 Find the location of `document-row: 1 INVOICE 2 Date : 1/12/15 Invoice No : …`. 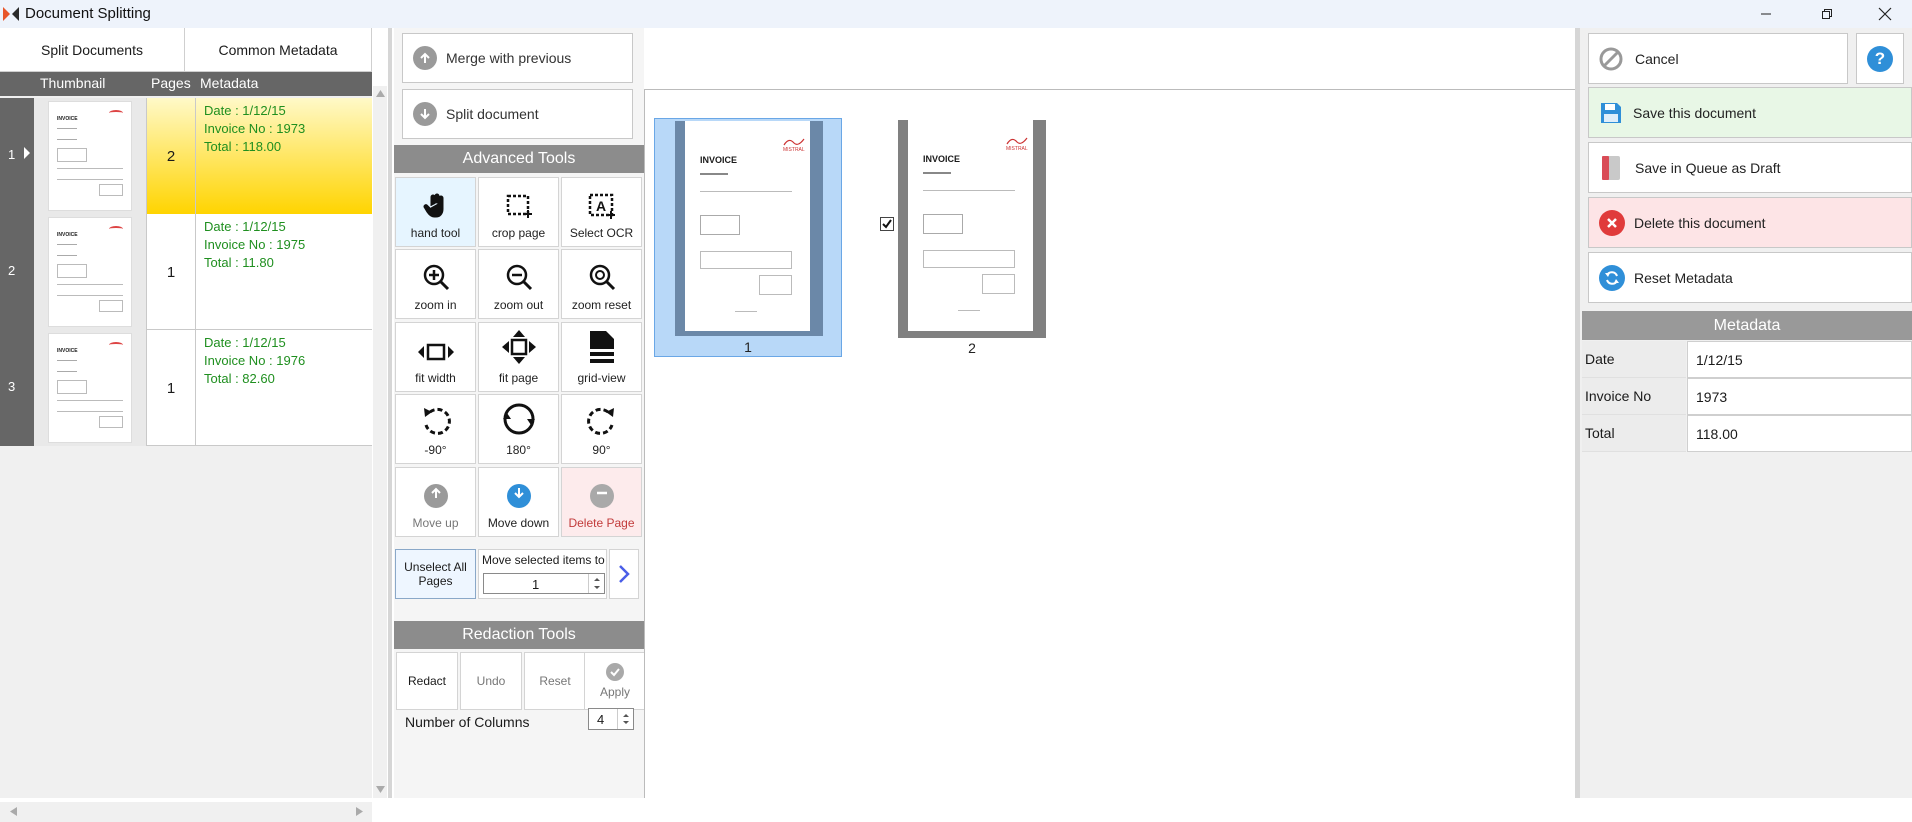

document-row: 1 INVOICE 2 Date : 1/12/15 Invoice No : … is located at coordinates (186, 156).